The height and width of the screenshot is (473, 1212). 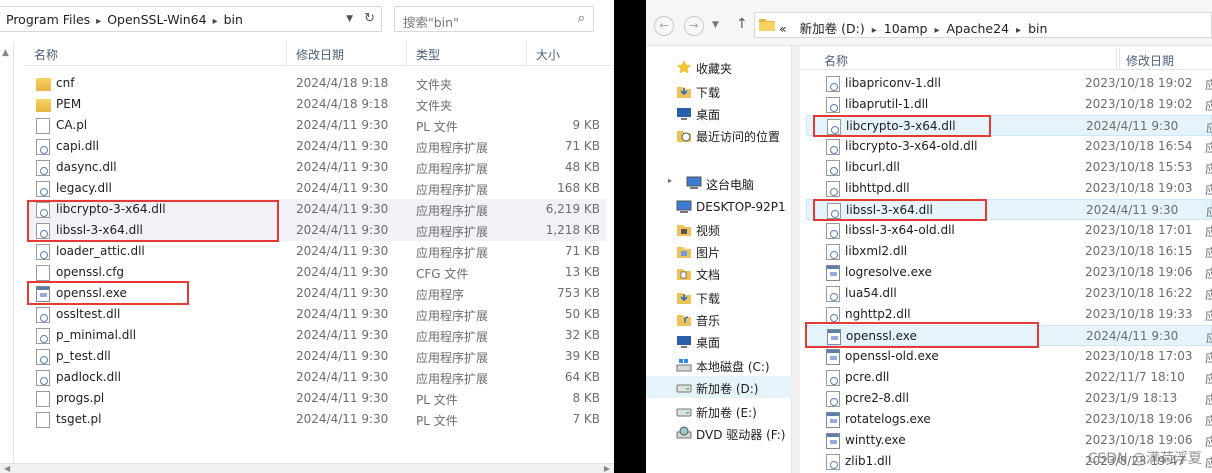 What do you see at coordinates (317, 188) in the screenshot?
I see `file-row: legacy.dll 2024/4/11 9:30 应用程序扩展 168 KB` at bounding box center [317, 188].